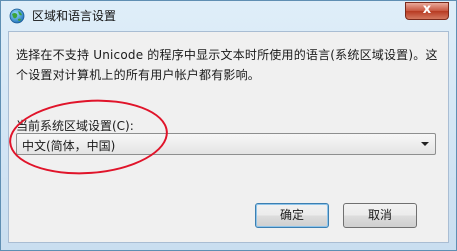 The image size is (457, 251). I want to click on cancel-button: 取消, so click(380, 215).